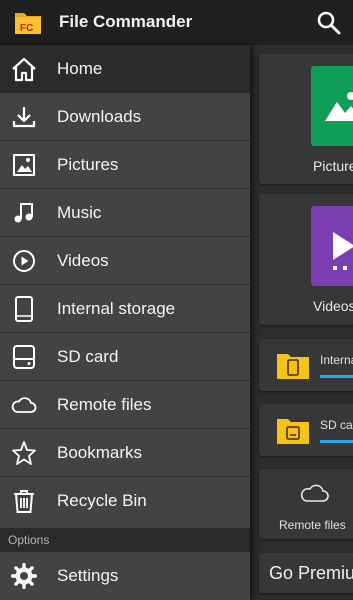 The width and height of the screenshot is (353, 600). Describe the element at coordinates (125, 69) in the screenshot. I see `drawer-item-home: Home` at that location.